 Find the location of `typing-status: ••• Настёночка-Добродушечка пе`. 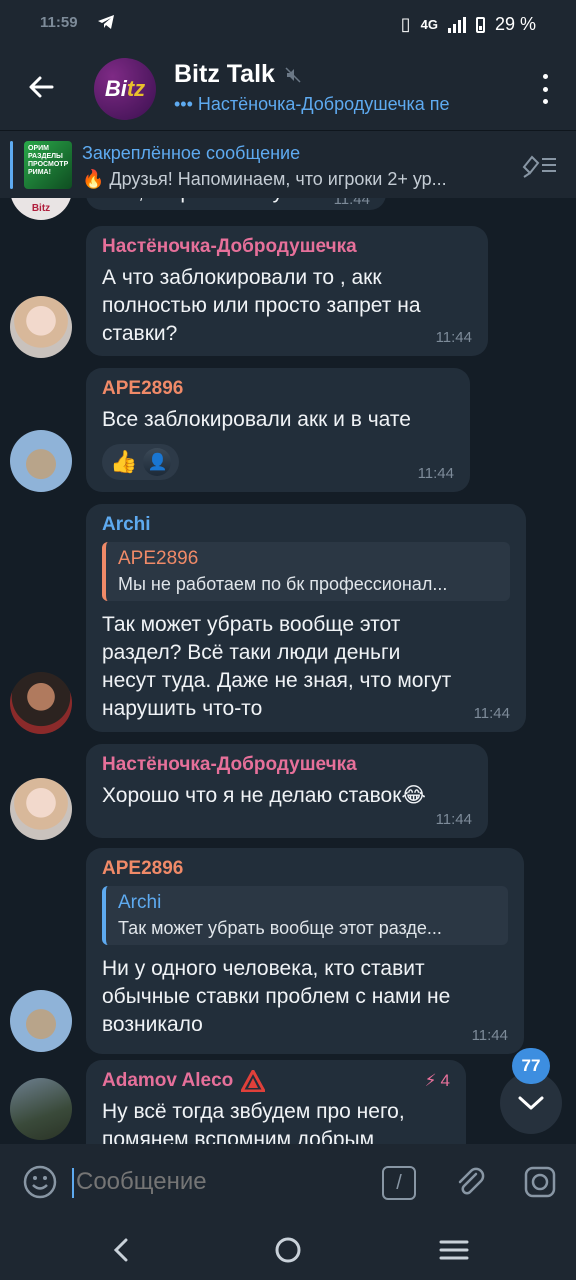

typing-status: ••• Настёночка-Добродушечка пе is located at coordinates (312, 104).